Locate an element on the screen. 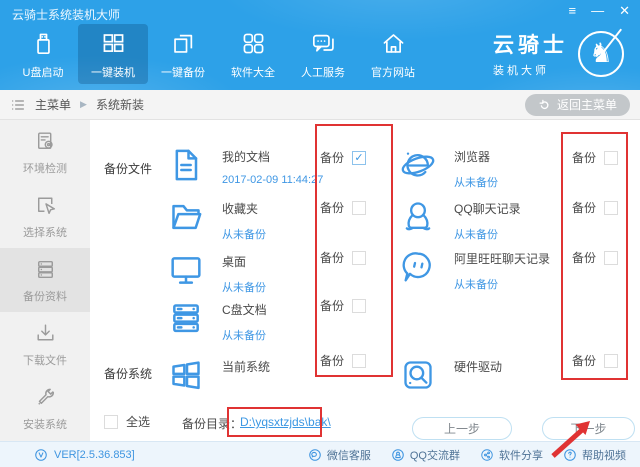  backup-dir-link: D:\yqsxtzjds\bak\ is located at coordinates (285, 422).